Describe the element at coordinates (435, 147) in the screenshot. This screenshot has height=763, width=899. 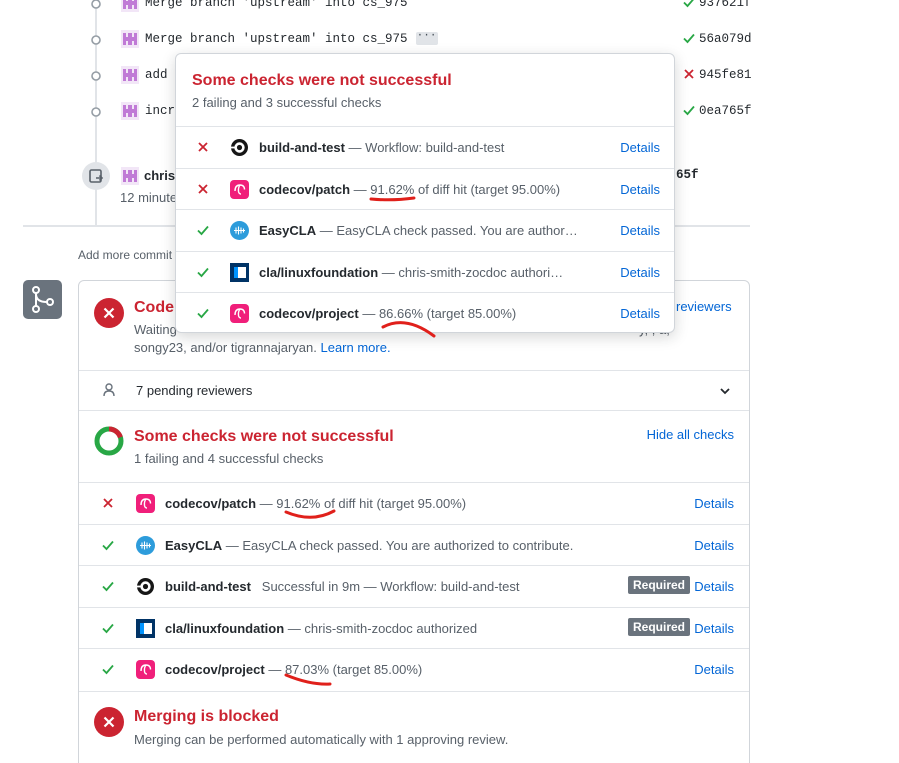
I see `check-description: Workflow: build-and-test` at that location.